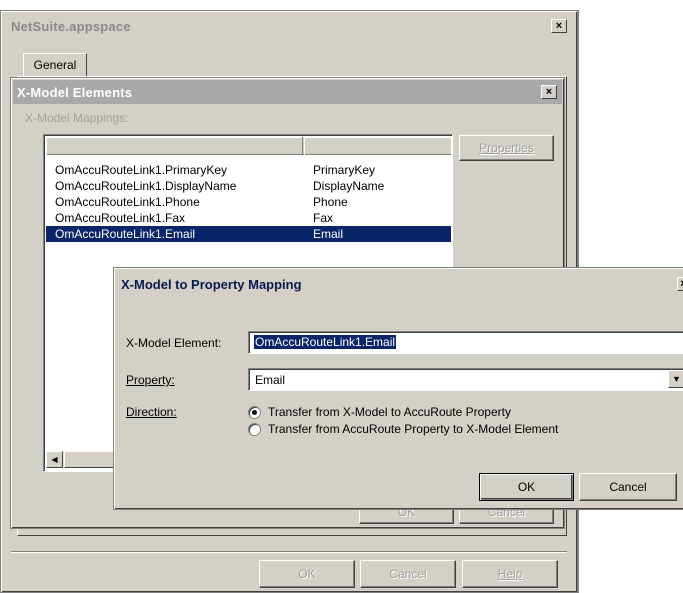 Image resolution: width=683 pixels, height=593 pixels. Describe the element at coordinates (77, 118) in the screenshot. I see `xmodel-mappings-label: X-Model Mappings:` at that location.